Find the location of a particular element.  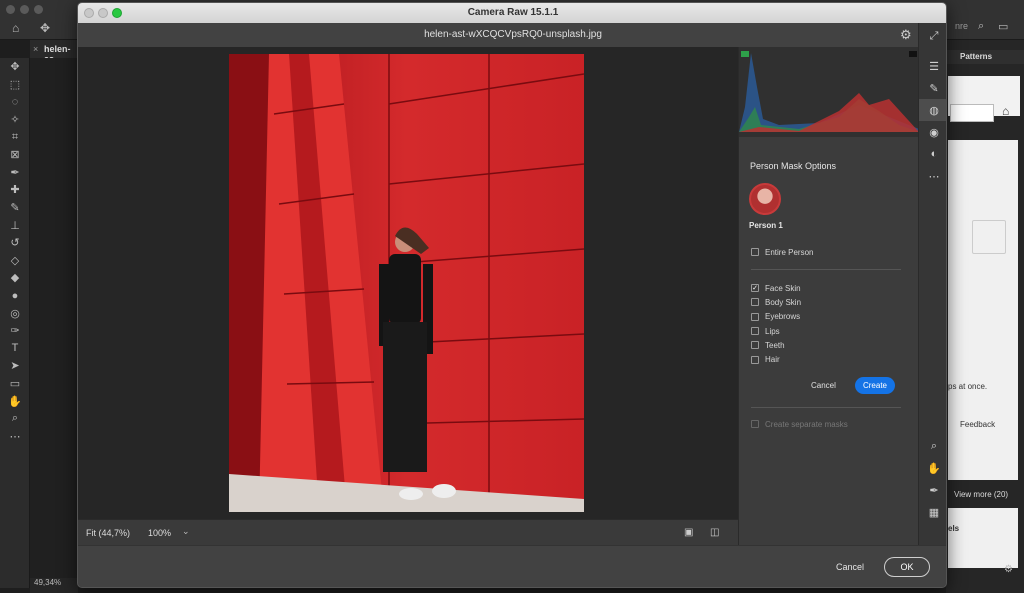

panel-cancel-button: Cancel is located at coordinates (823, 385).